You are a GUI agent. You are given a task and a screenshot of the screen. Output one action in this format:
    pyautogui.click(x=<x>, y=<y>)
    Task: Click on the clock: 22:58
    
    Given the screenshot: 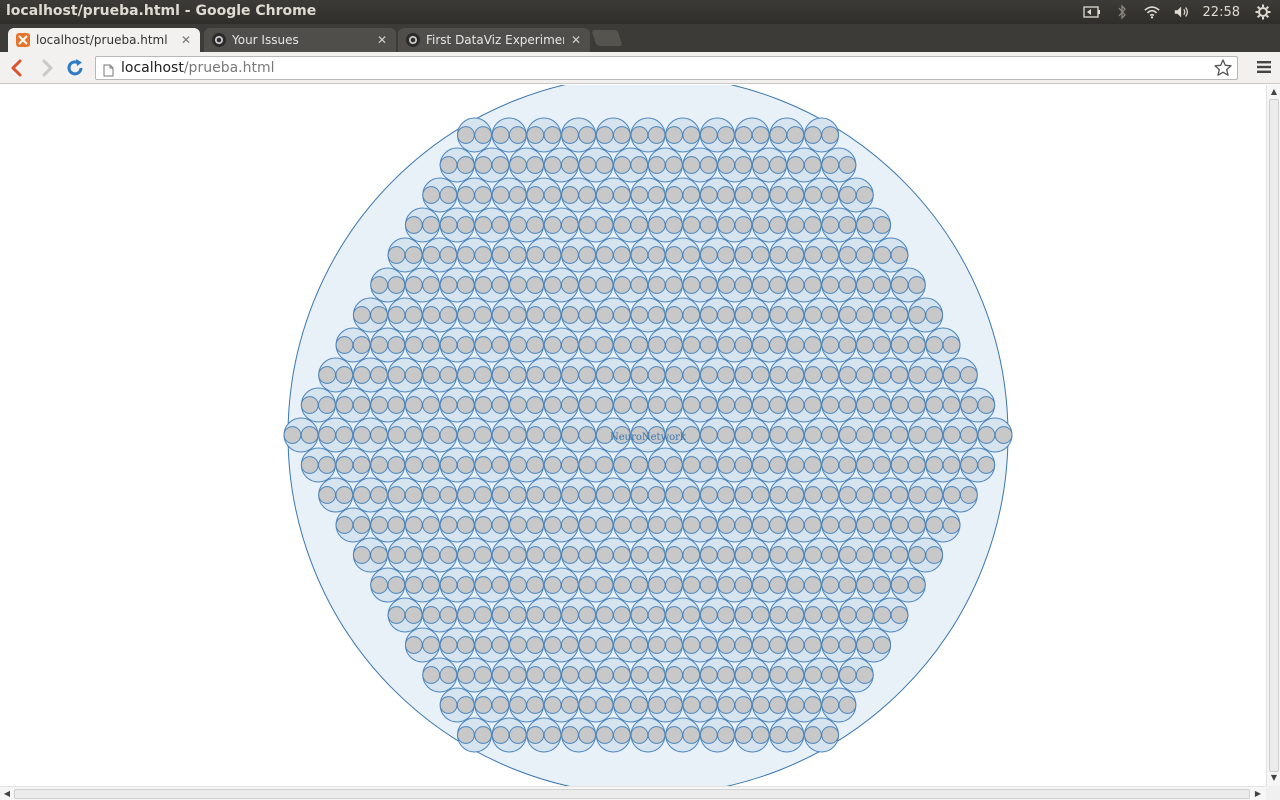 What is the action you would take?
    pyautogui.click(x=1221, y=12)
    